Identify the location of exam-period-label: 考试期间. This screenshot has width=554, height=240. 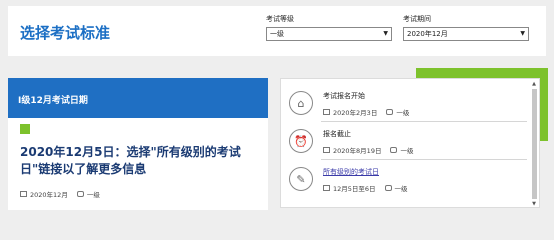
(417, 19).